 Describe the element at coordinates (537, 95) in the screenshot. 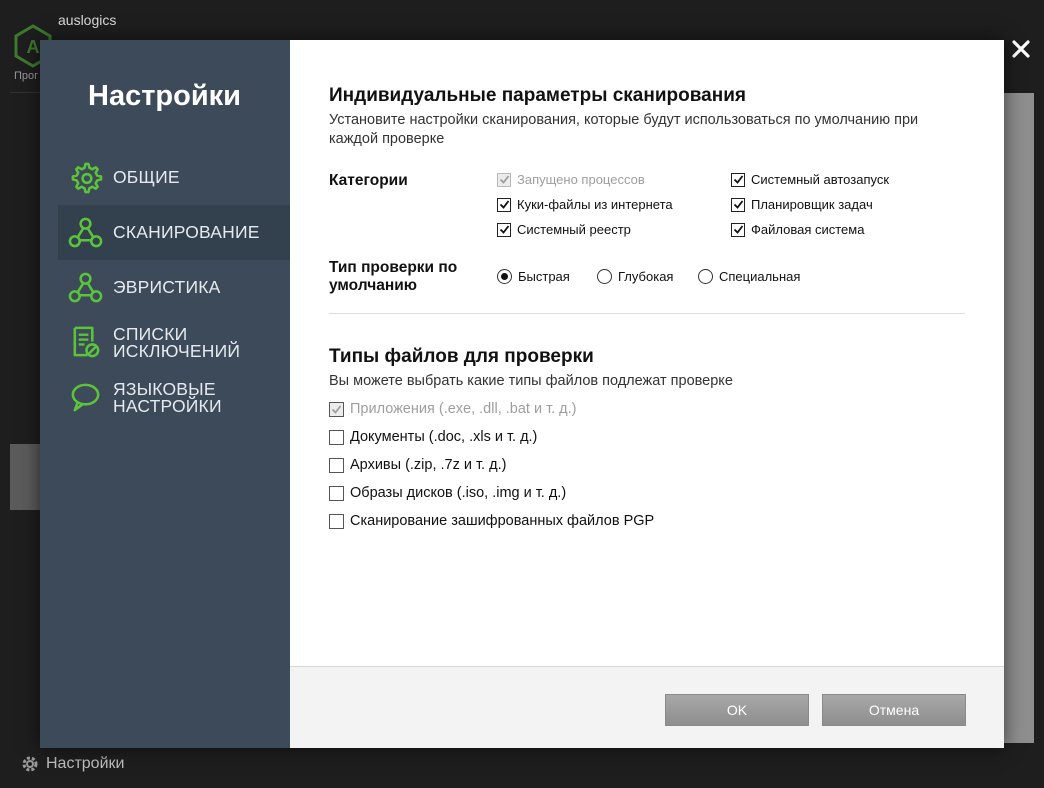

I see `scan-params-title: Индивидуальные параметры сканирования` at that location.